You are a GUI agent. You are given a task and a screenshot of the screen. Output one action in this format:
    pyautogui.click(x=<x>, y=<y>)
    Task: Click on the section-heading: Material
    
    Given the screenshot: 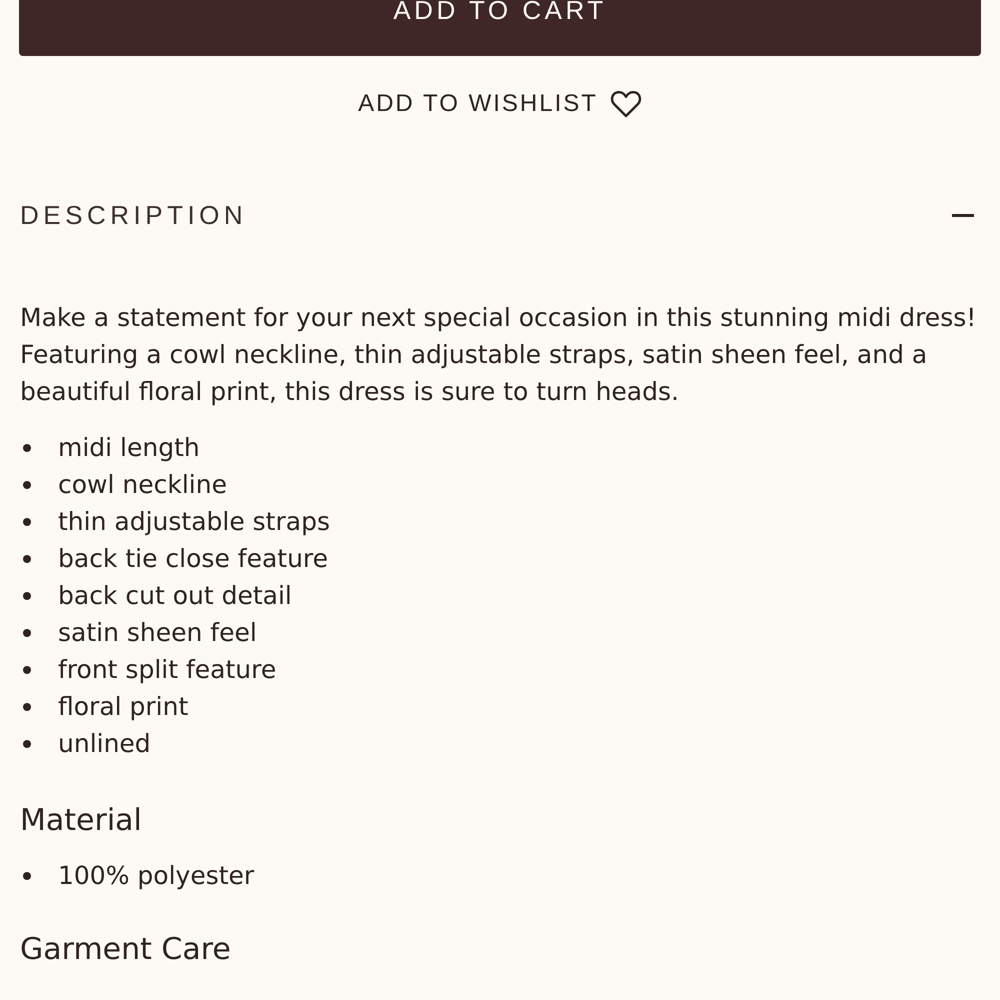 What is the action you would take?
    pyautogui.click(x=81, y=820)
    